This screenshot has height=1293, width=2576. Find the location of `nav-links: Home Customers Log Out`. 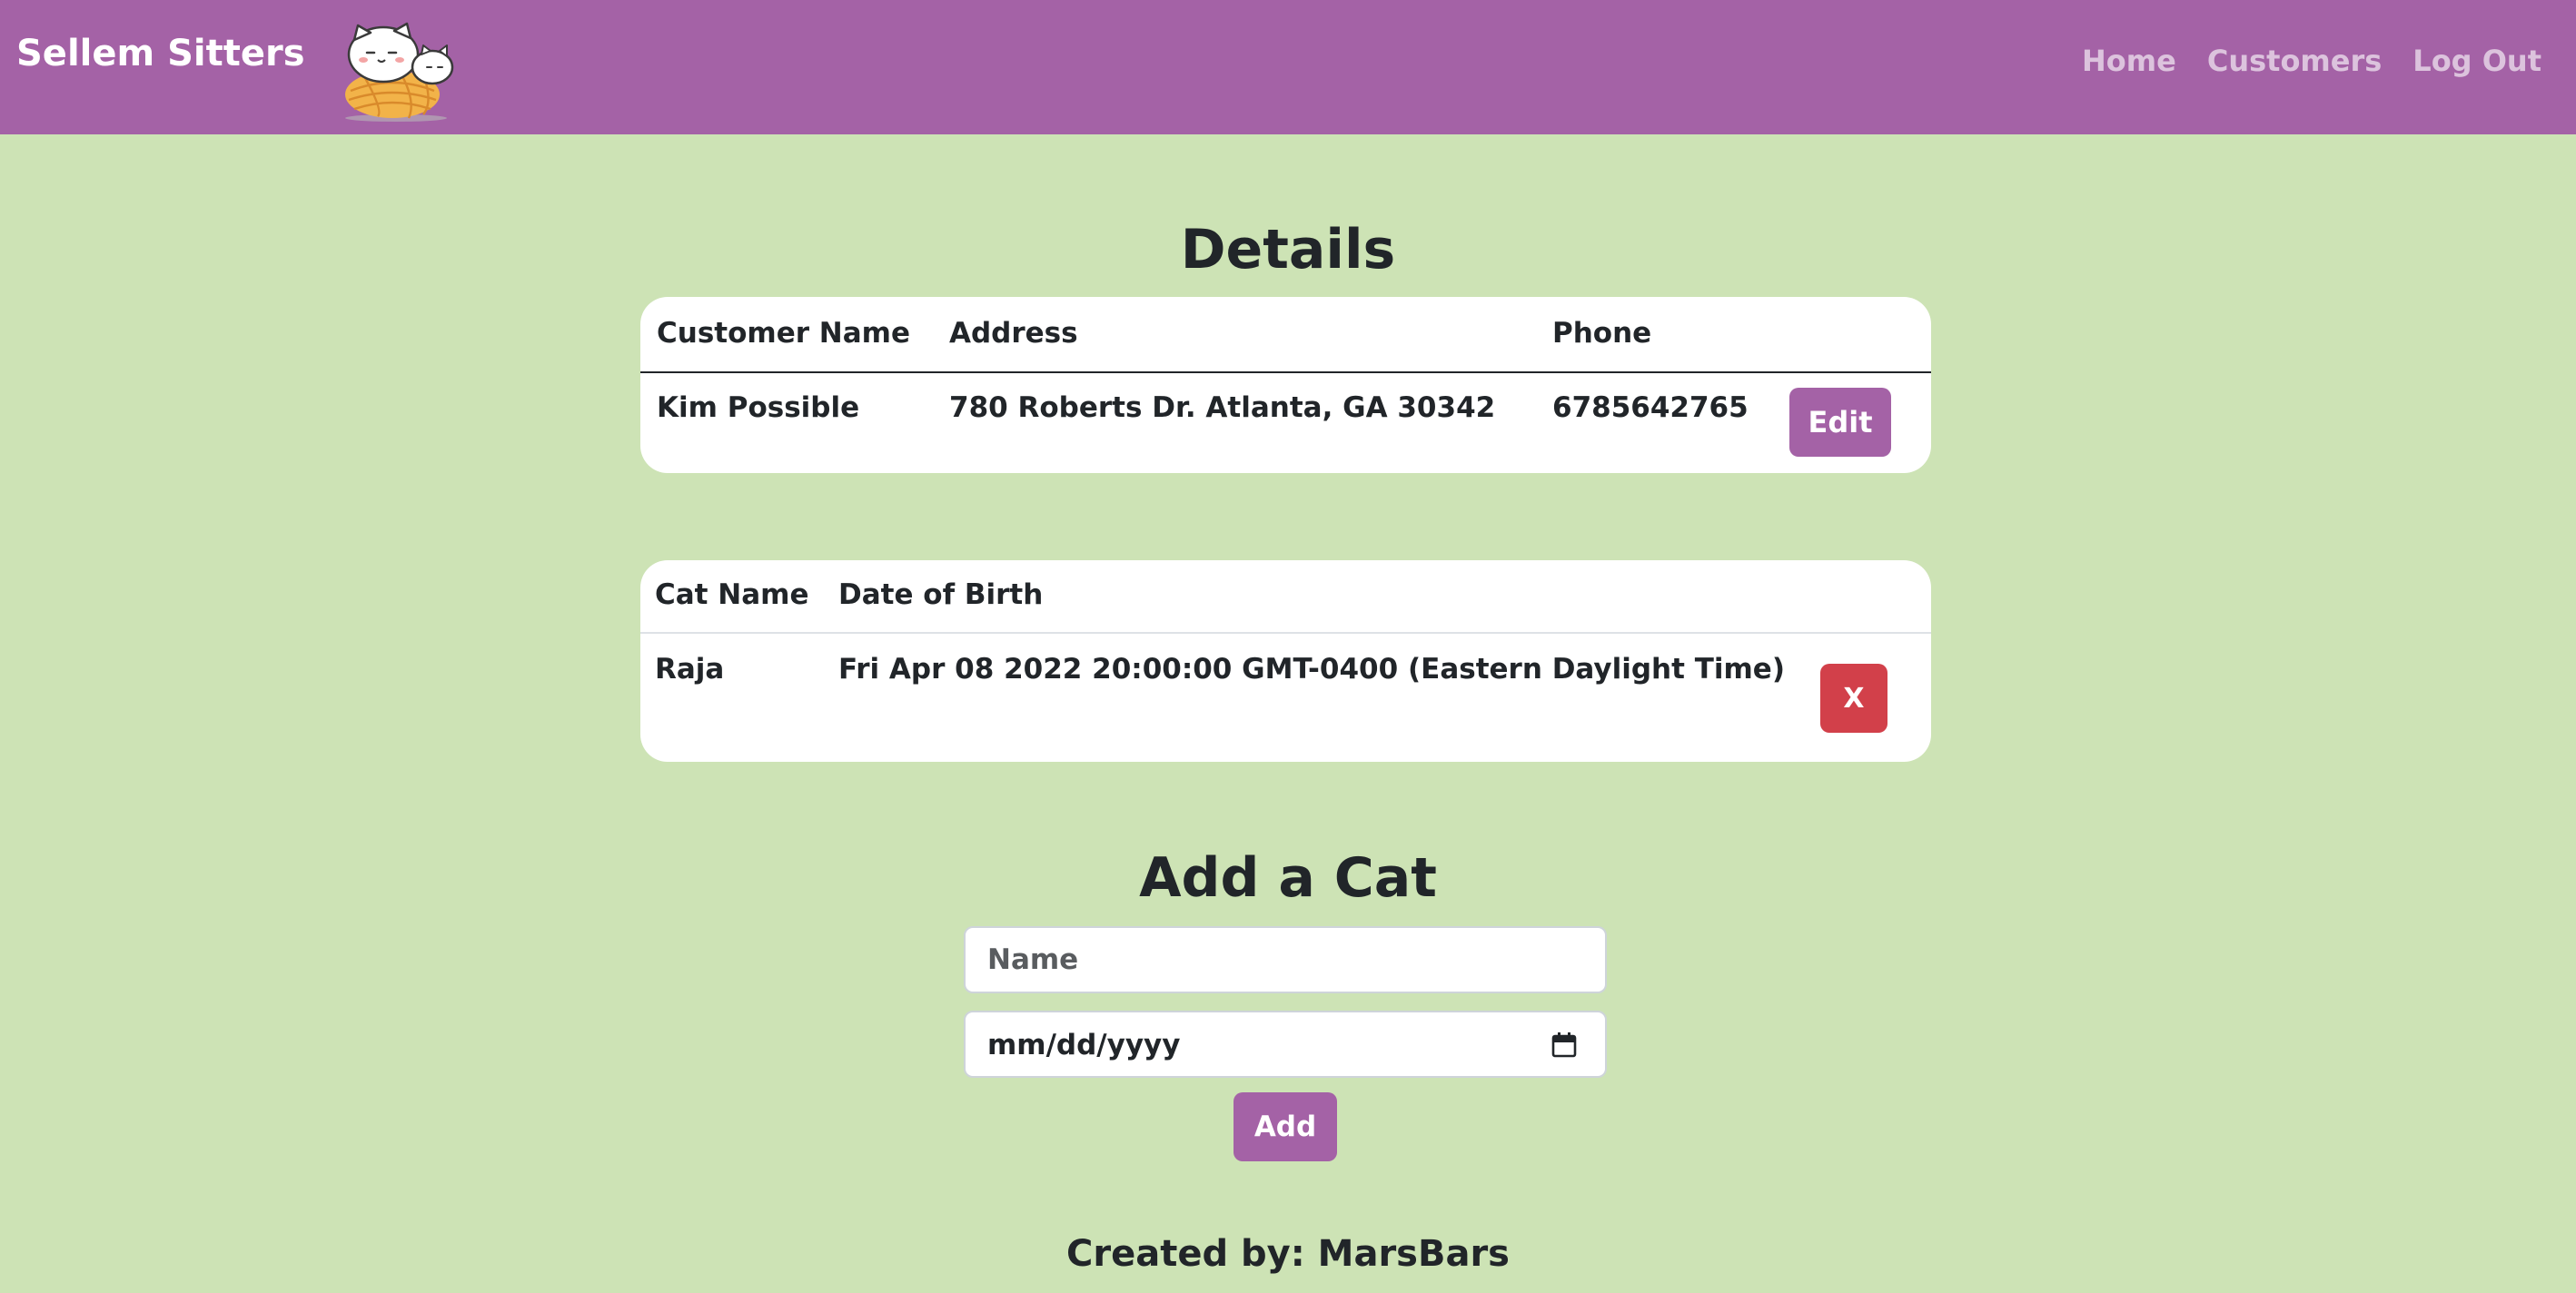

nav-links: Home Customers Log Out is located at coordinates (2311, 61).